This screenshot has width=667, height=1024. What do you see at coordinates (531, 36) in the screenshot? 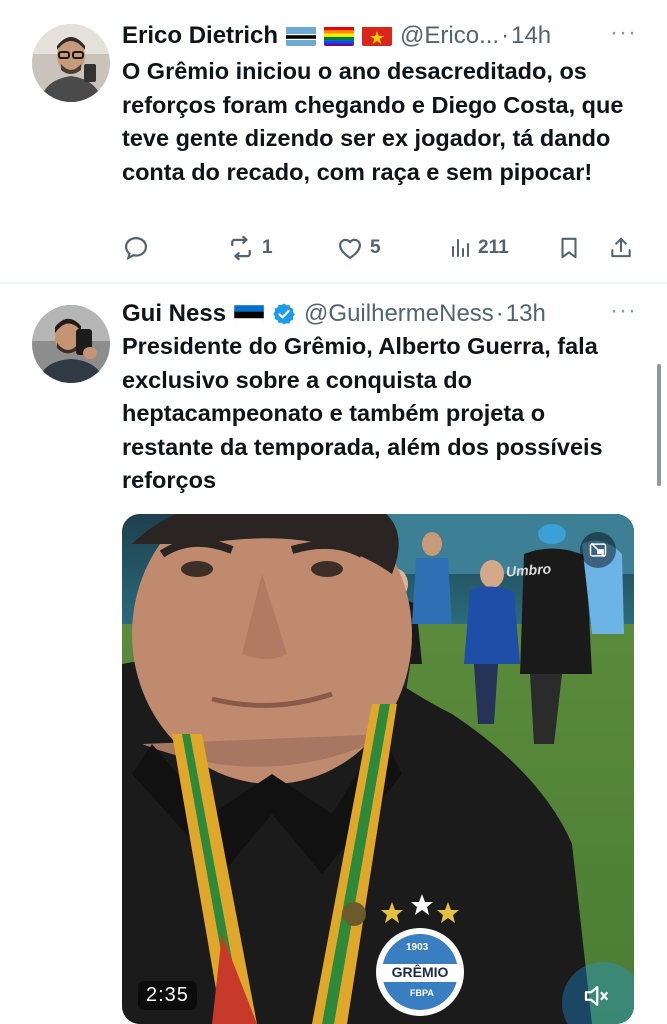
I see `timestamp: 14h` at bounding box center [531, 36].